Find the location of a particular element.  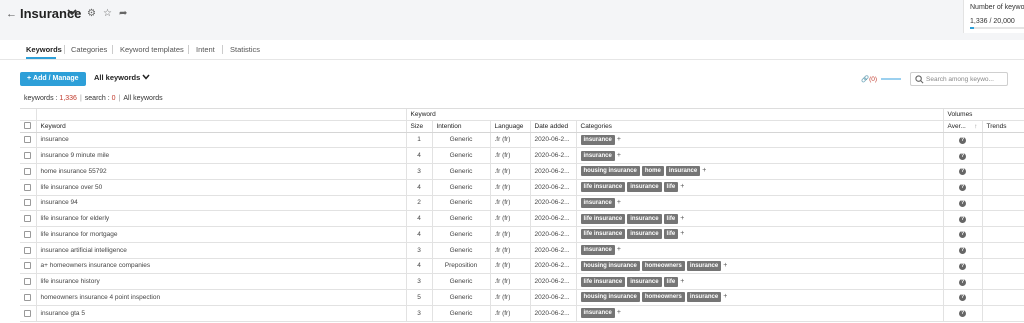

tab-keywords: Keywords is located at coordinates (44, 49).